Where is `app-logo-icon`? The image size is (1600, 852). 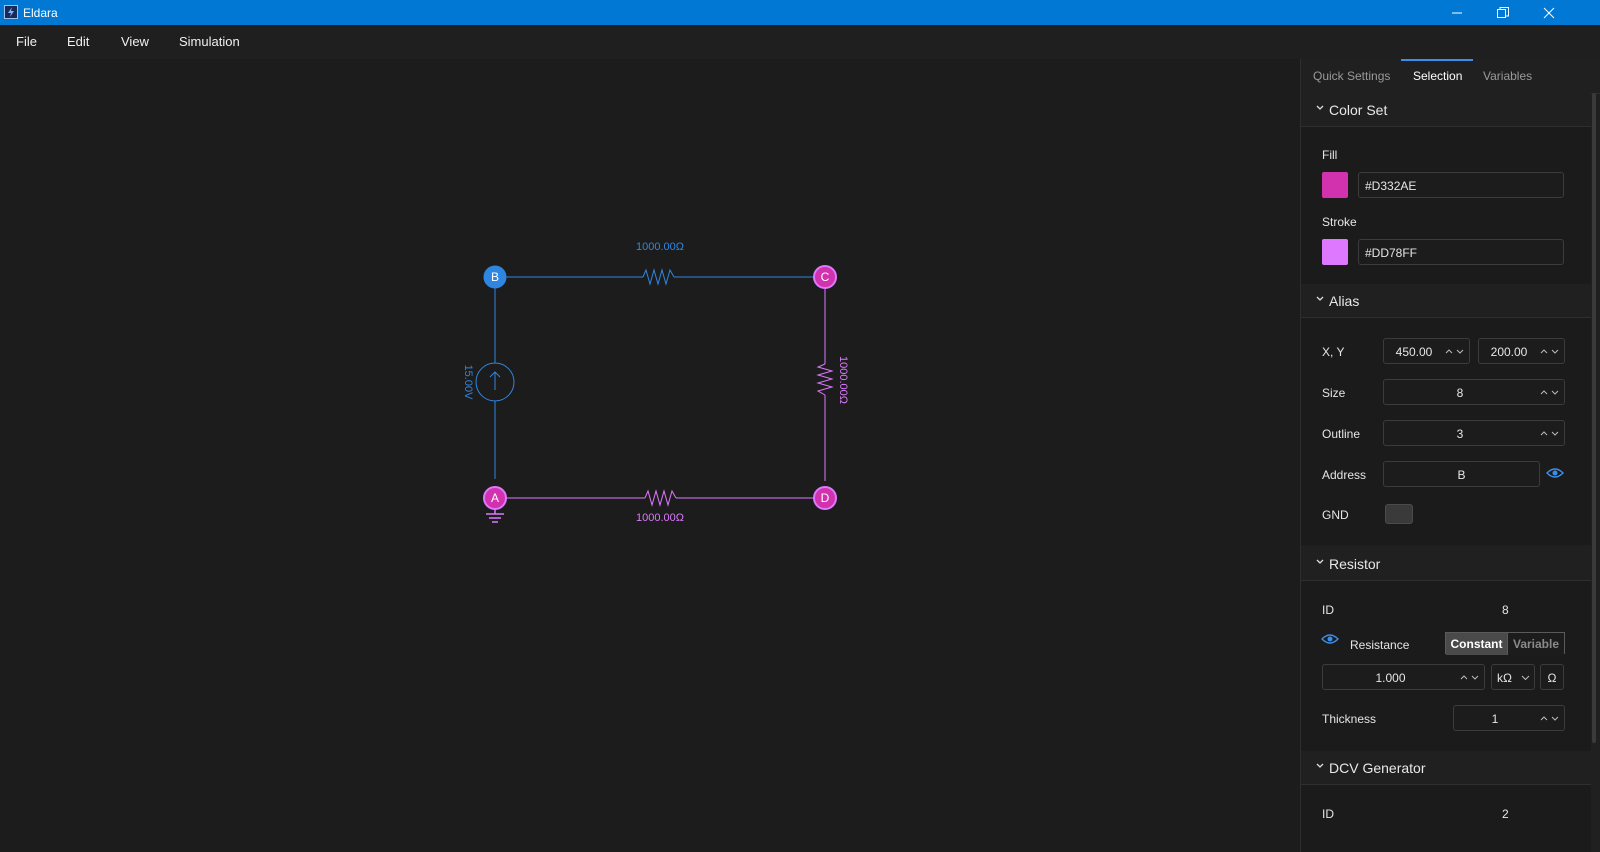
app-logo-icon is located at coordinates (11, 12).